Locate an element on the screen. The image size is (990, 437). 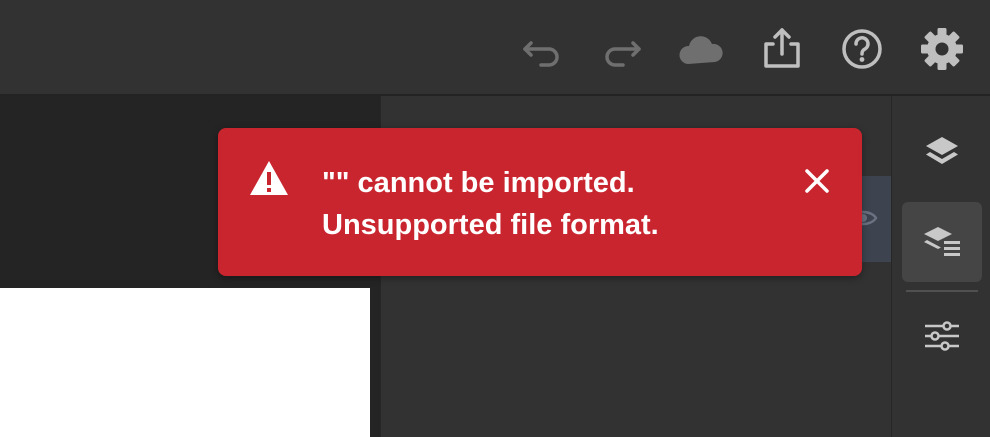
redo-icon is located at coordinates (622, 49).